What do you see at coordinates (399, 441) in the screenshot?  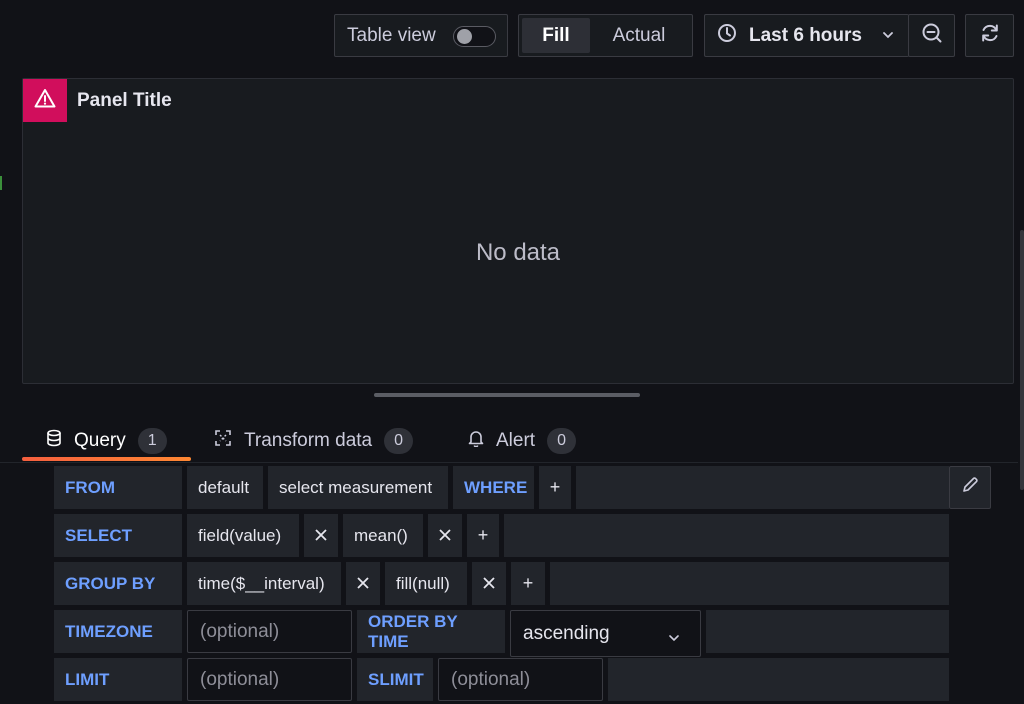 I see `tab-transform-count: 0` at bounding box center [399, 441].